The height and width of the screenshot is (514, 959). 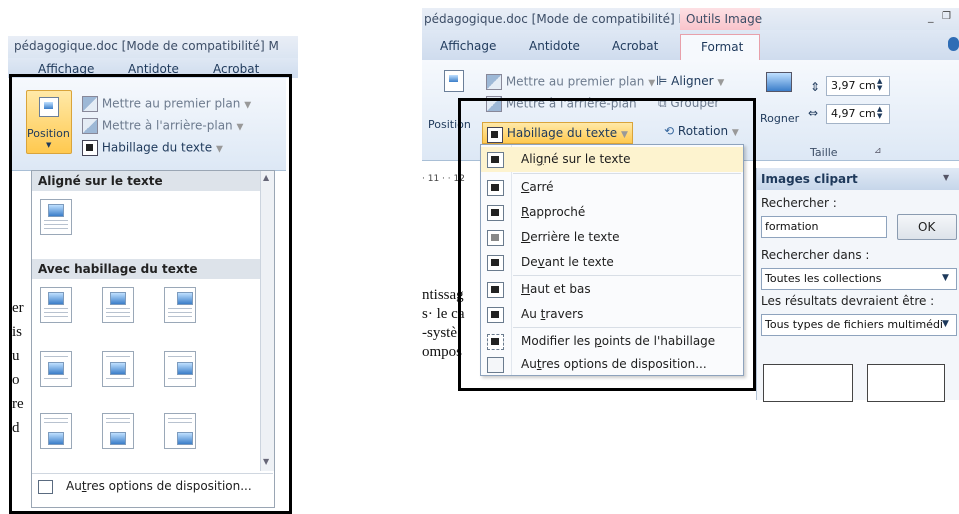 I want to click on width-spinner-icon: ▲ ▼, so click(x=879, y=113).